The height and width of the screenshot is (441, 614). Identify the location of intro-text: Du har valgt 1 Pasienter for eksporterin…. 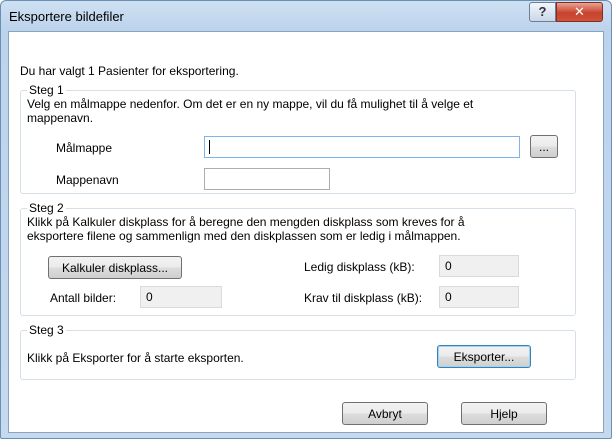
(129, 71).